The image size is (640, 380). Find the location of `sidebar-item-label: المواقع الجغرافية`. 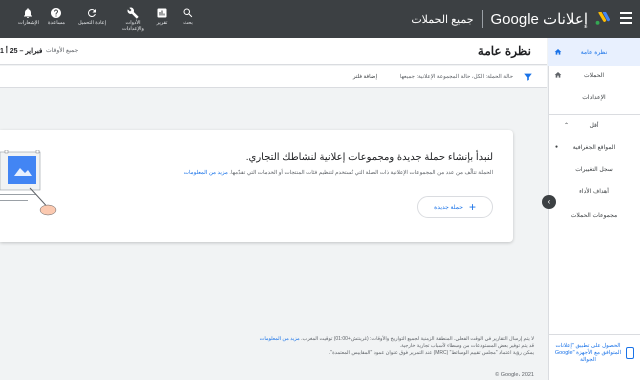

sidebar-item-label: المواقع الجغرافية is located at coordinates (594, 147).